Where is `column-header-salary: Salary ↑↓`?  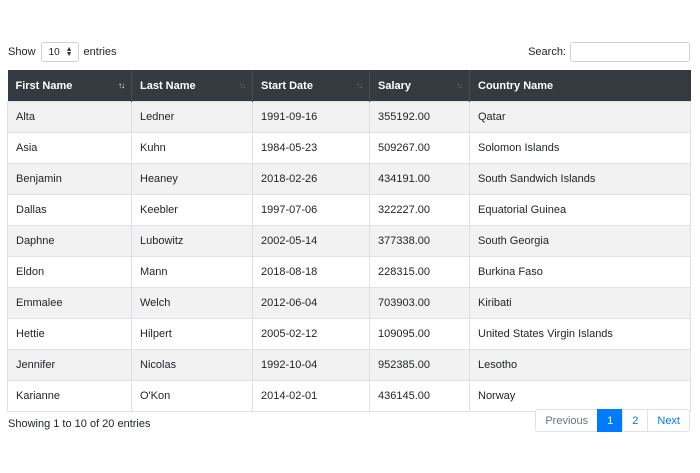
column-header-salary: Salary ↑↓ is located at coordinates (419, 86).